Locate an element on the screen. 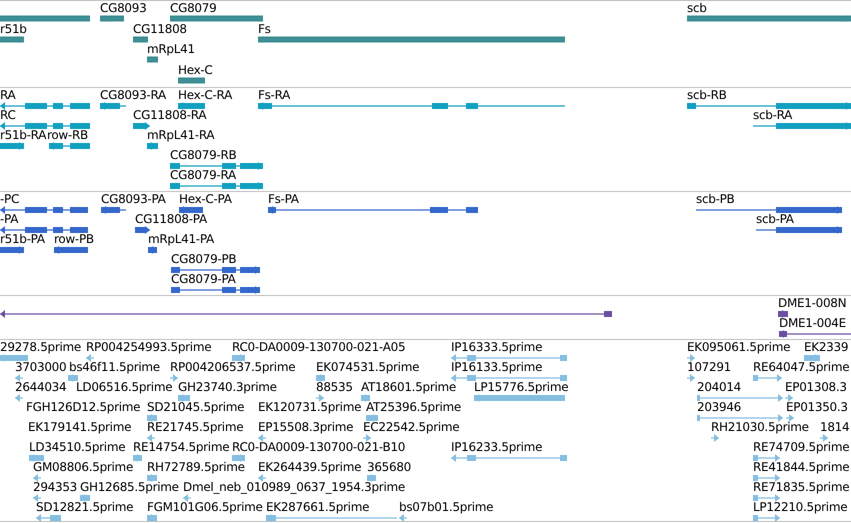 The height and width of the screenshot is (523, 851). feature-label: EP01308.3 is located at coordinates (816, 387).